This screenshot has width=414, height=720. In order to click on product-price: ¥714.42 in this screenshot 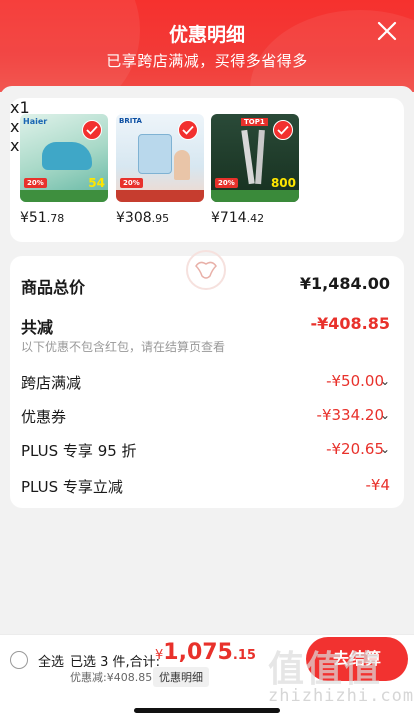, I will do `click(238, 218)`.